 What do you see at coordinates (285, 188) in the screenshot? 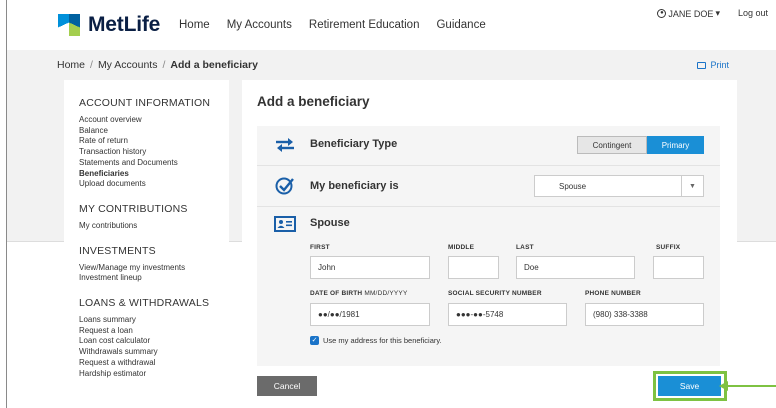
I see `check-circle-icon` at bounding box center [285, 188].